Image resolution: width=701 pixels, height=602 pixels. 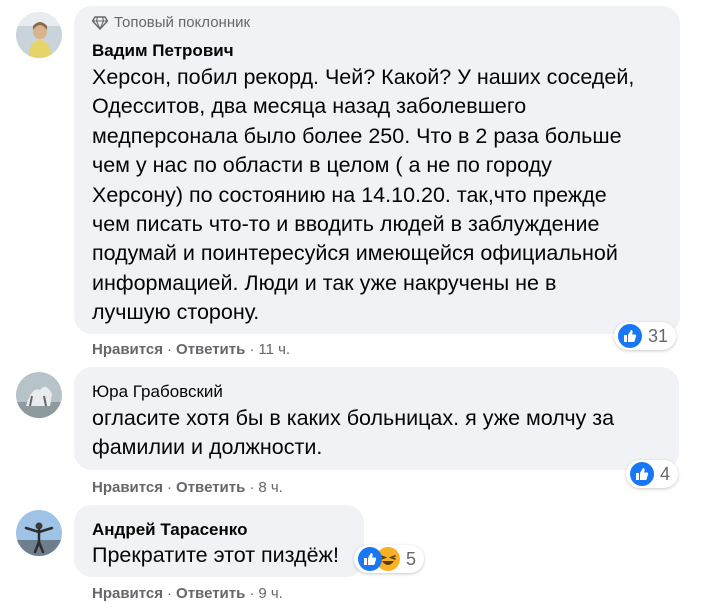 What do you see at coordinates (411, 558) in the screenshot?
I see `reaction-count: 5` at bounding box center [411, 558].